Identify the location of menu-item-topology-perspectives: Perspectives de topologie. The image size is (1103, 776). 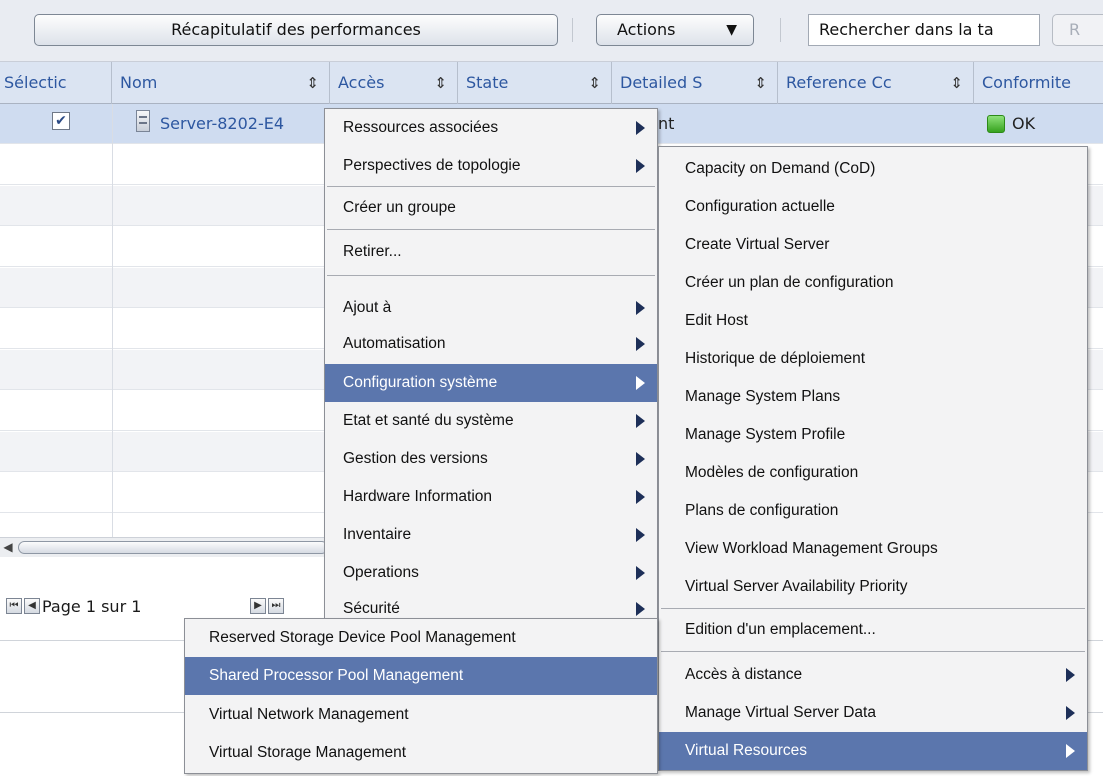
(491, 166).